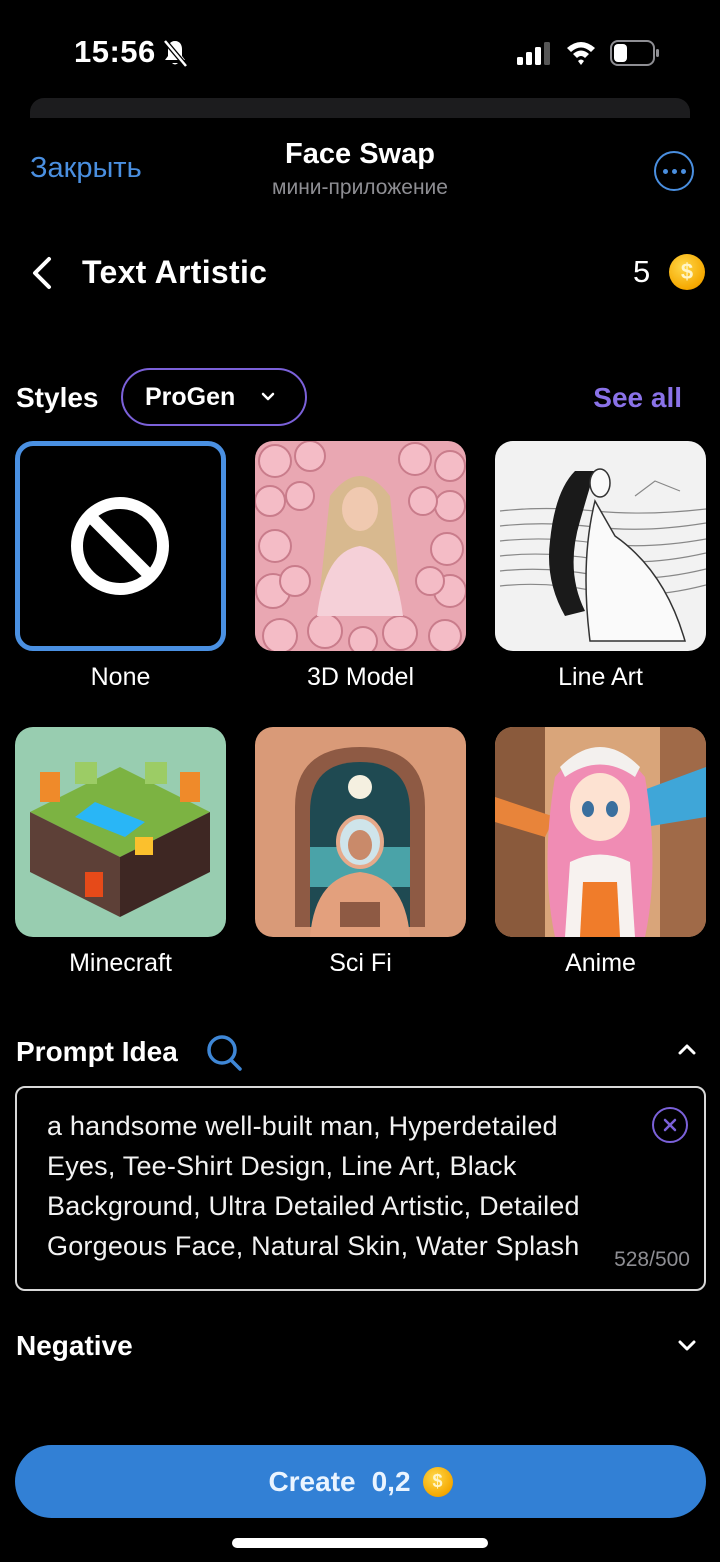 The height and width of the screenshot is (1562, 720). Describe the element at coordinates (634, 53) in the screenshot. I see `battery-icon` at that location.